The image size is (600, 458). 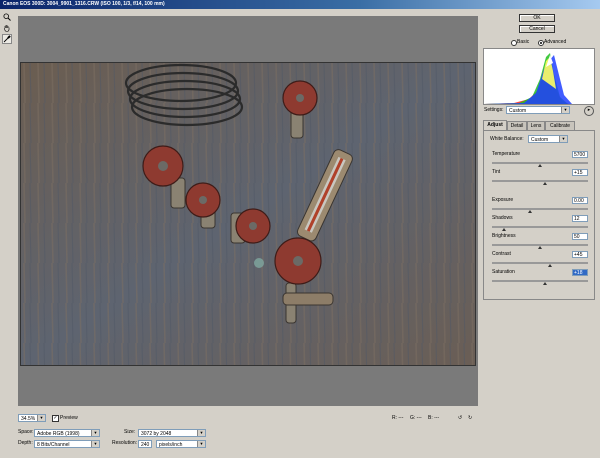 What do you see at coordinates (434, 418) in the screenshot?
I see `readout-b: B: ---` at bounding box center [434, 418].